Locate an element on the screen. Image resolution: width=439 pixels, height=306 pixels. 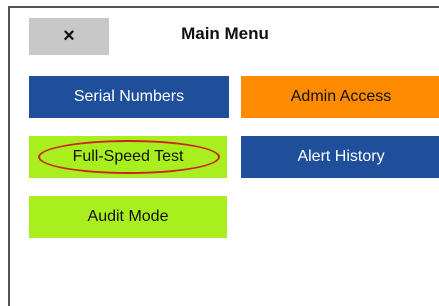
page-title: Main Menu is located at coordinates (225, 33).